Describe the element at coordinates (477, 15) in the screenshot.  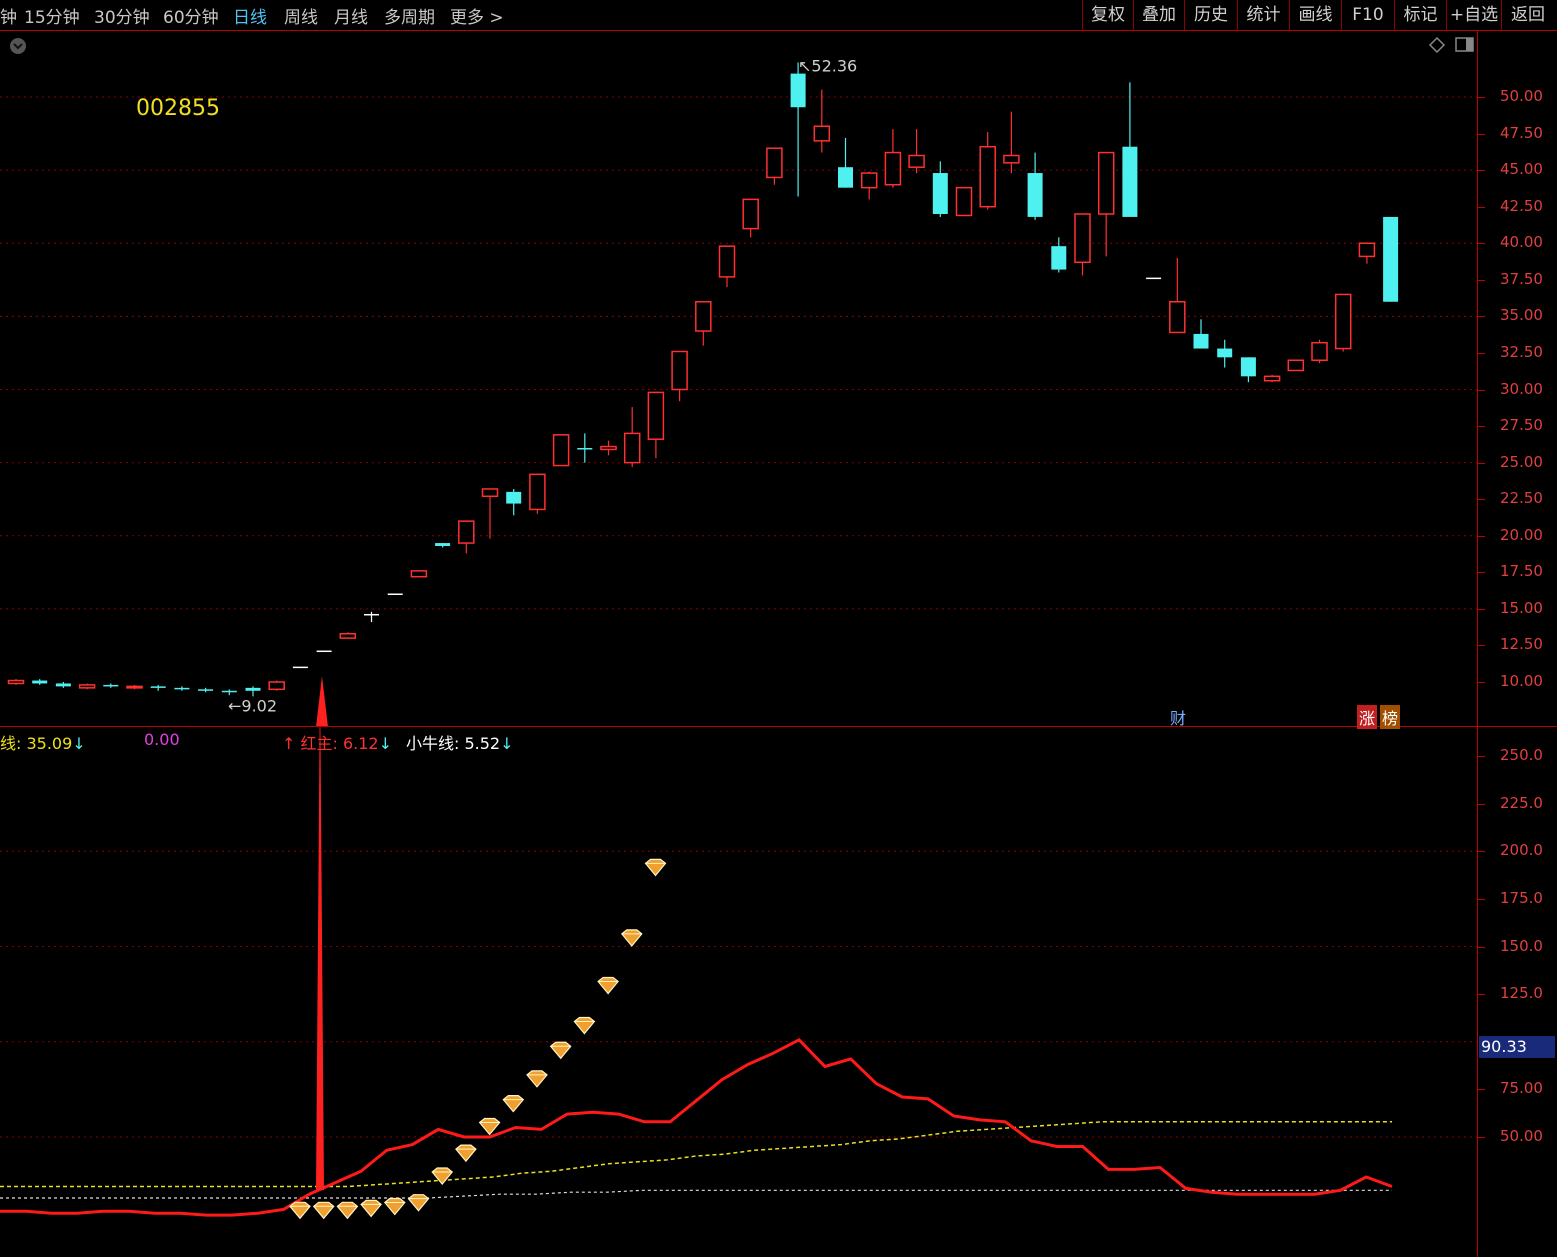
I see `period-tab-more: 更多 >` at that location.